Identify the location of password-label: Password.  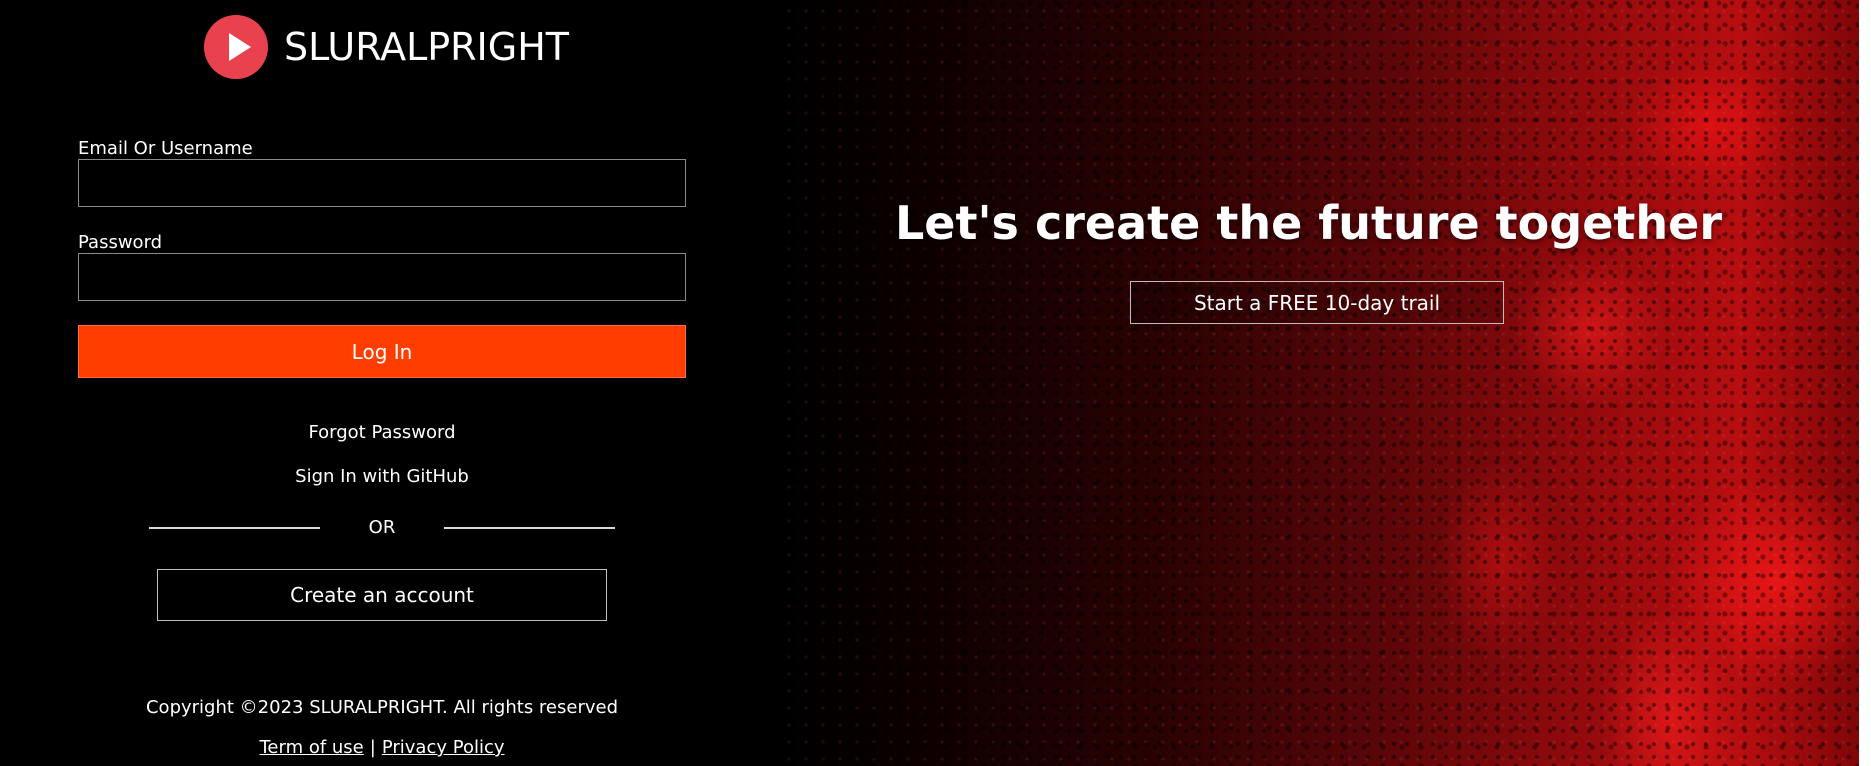
(120, 242).